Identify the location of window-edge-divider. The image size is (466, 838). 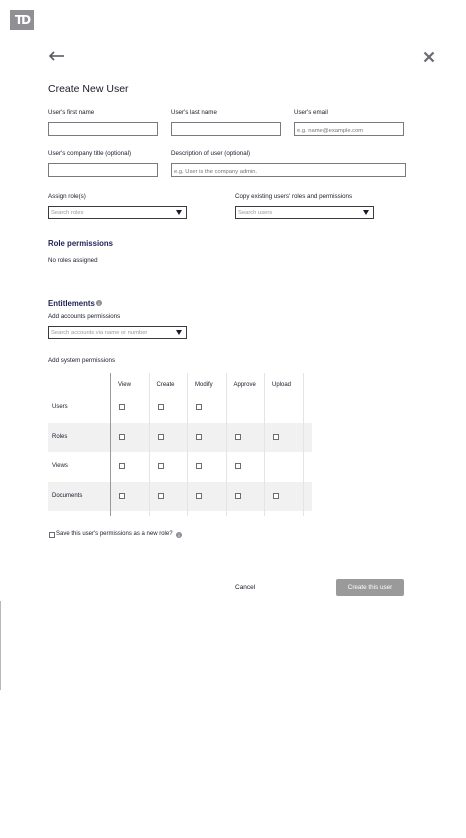
(0, 645).